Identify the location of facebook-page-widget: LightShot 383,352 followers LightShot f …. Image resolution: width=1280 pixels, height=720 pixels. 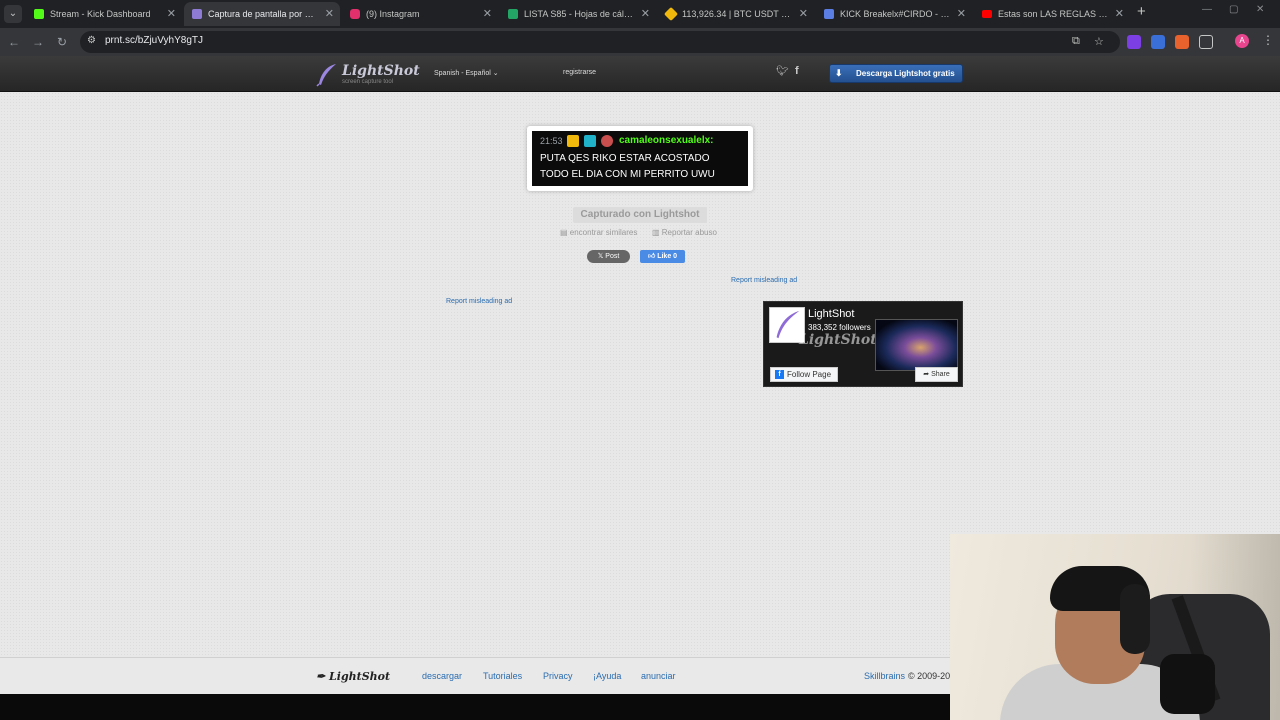
(863, 344).